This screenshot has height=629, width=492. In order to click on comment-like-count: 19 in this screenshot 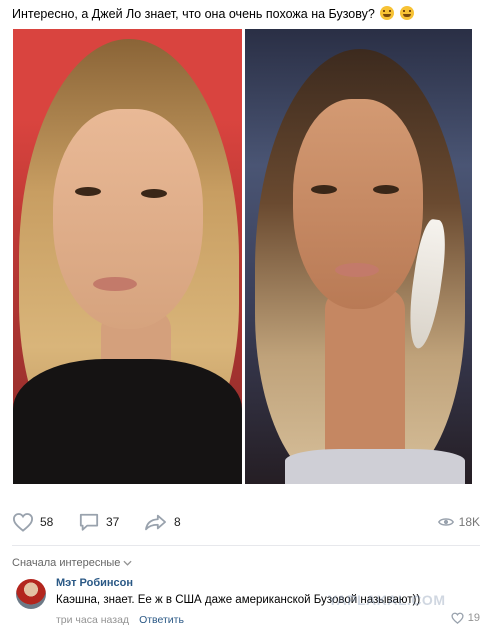, I will do `click(473, 618)`.